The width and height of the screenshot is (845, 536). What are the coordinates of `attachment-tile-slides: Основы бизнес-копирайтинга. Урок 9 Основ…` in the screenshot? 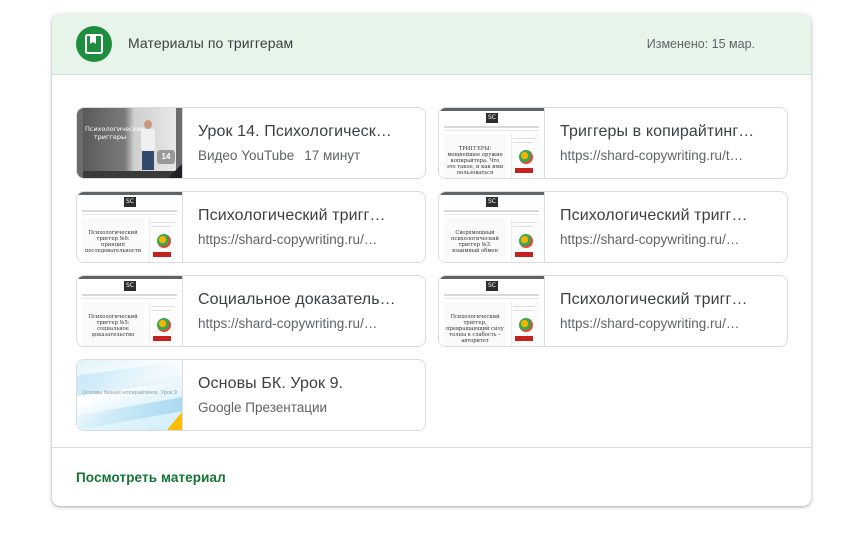 It's located at (251, 395).